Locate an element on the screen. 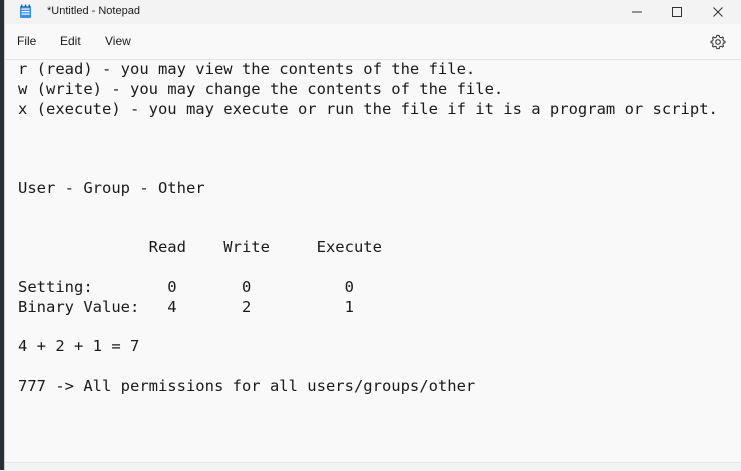 Image resolution: width=741 pixels, height=471 pixels. menu-view: View is located at coordinates (118, 41).